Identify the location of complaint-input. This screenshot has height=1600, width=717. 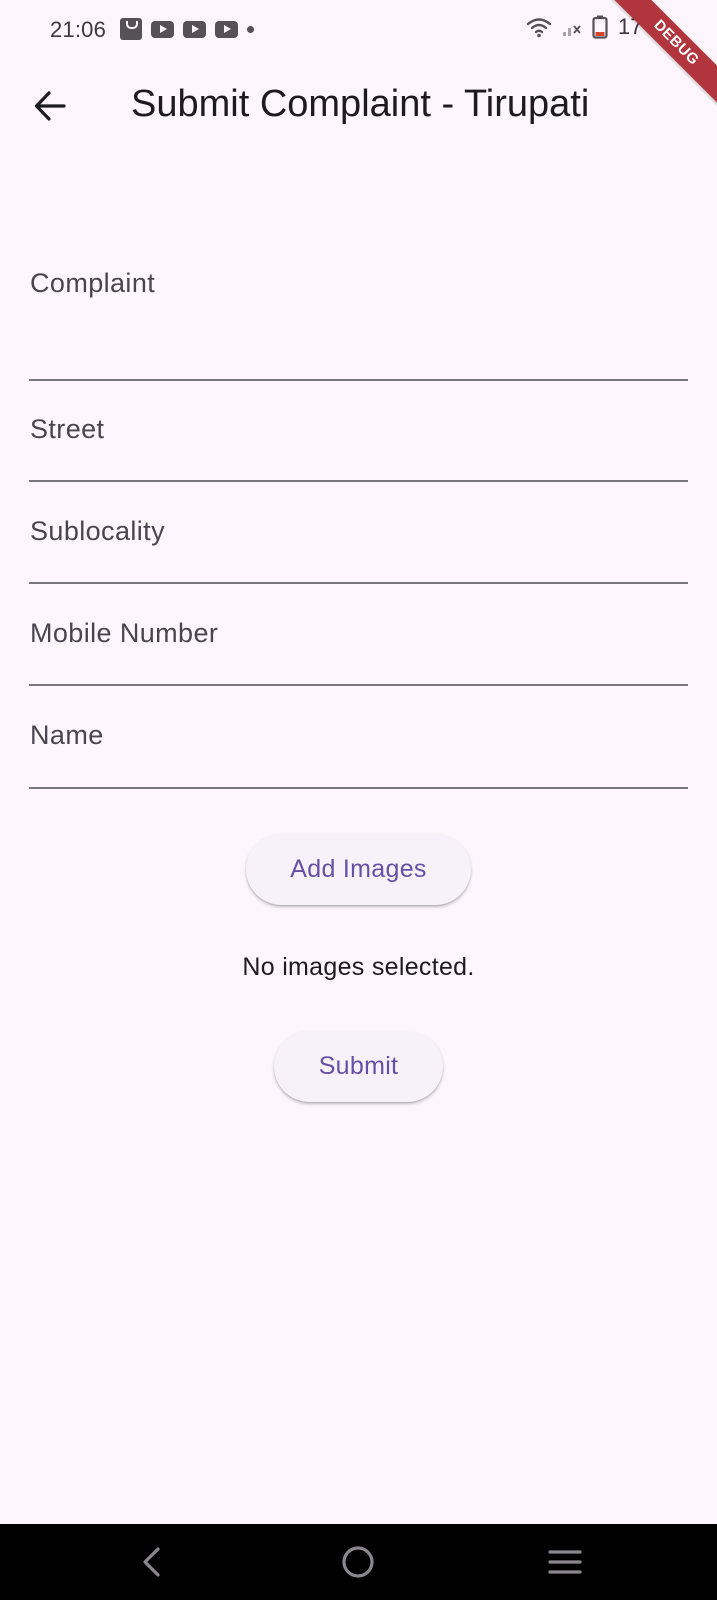
(358, 314).